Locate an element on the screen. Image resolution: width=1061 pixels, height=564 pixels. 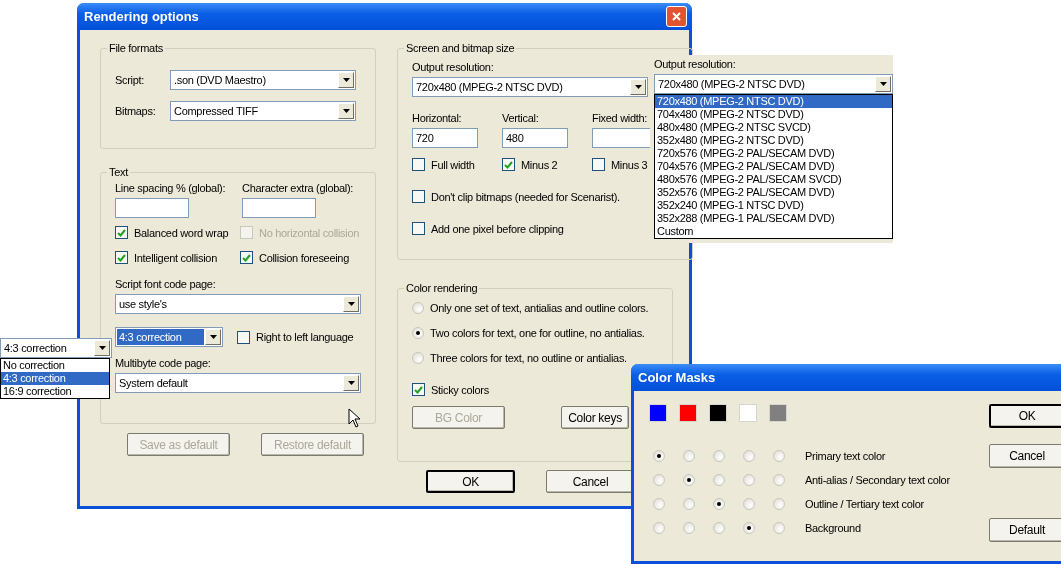
checkbox-label: No horizontal collision is located at coordinates (309, 232).